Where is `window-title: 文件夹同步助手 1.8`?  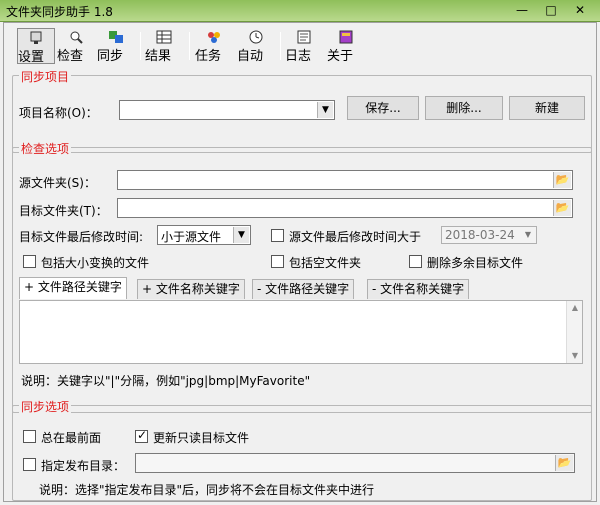
window-title: 文件夹同步助手 1.8 is located at coordinates (59, 12).